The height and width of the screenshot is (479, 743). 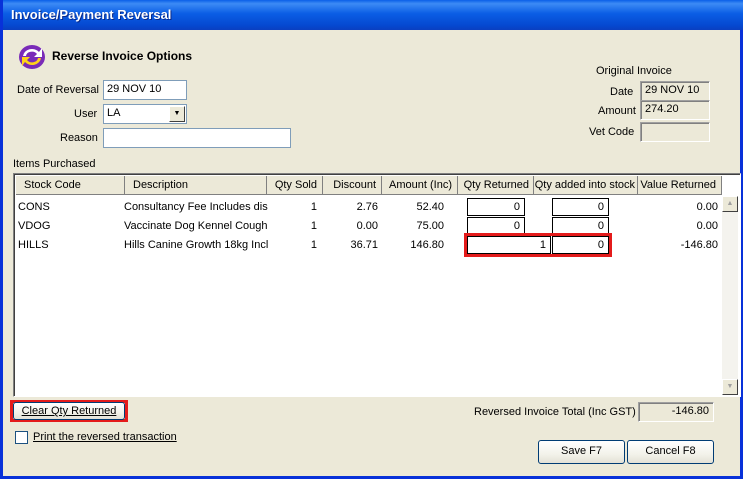 What do you see at coordinates (678, 245) in the screenshot?
I see `table-row-hills-value-returned: -146.80` at bounding box center [678, 245].